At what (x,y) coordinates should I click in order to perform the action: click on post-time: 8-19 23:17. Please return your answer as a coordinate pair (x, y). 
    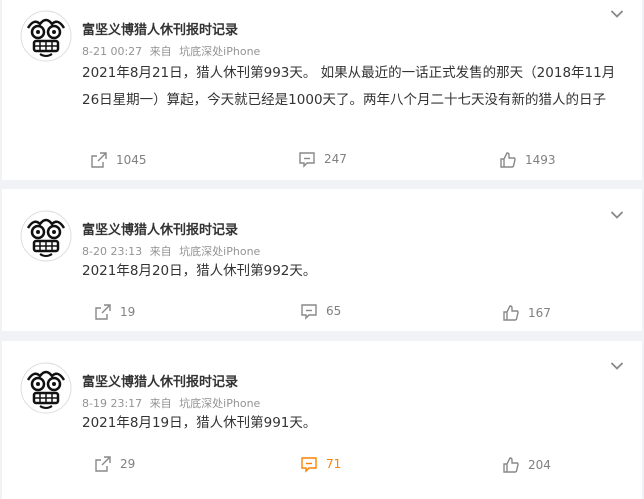
    Looking at the image, I should click on (112, 403).